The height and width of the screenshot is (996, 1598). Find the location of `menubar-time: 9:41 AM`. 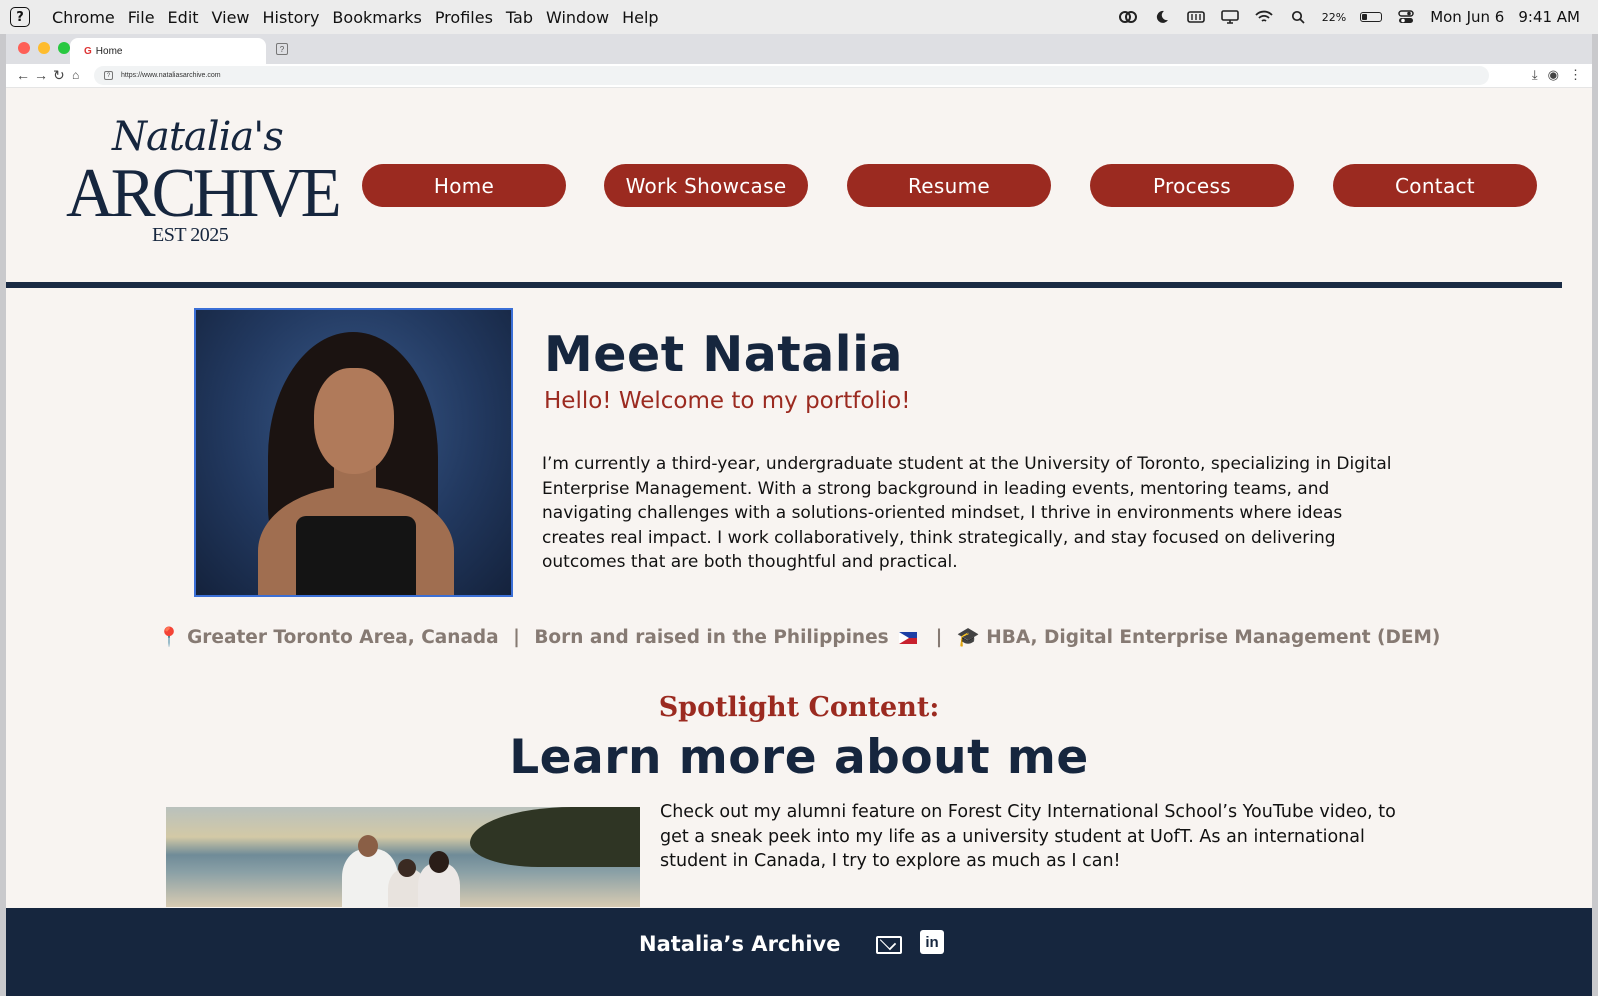

menubar-time: 9:41 AM is located at coordinates (1549, 17).